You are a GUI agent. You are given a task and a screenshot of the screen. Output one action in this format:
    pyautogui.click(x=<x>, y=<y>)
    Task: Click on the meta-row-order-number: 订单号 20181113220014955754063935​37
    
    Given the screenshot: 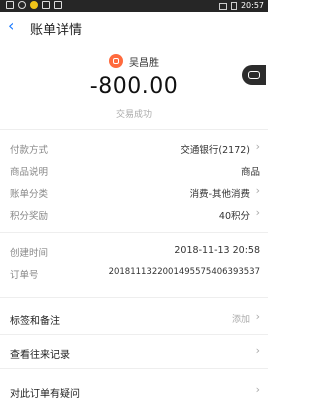 What is the action you would take?
    pyautogui.click(x=135, y=273)
    